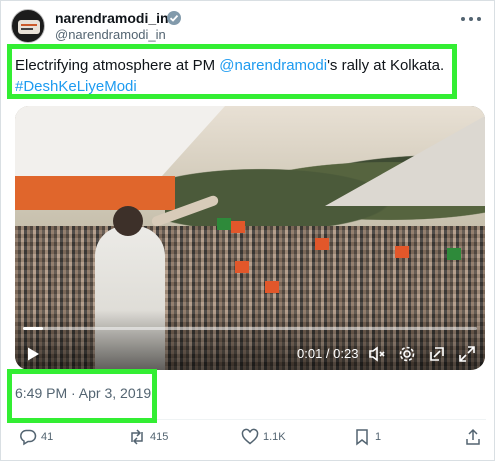 This screenshot has height=461, width=495. I want to click on play-icon, so click(33, 354).